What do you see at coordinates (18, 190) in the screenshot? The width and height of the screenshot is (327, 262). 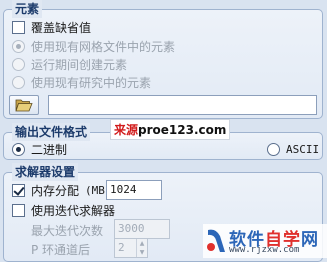 I see `memory-allocation-checkbox` at bounding box center [18, 190].